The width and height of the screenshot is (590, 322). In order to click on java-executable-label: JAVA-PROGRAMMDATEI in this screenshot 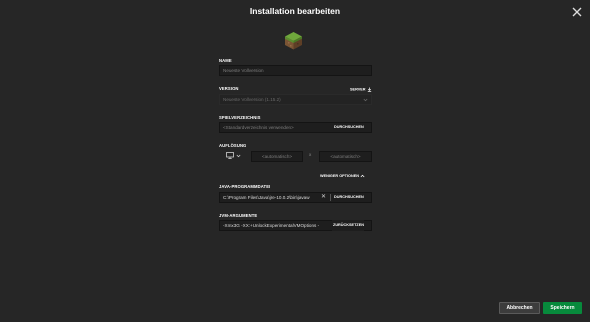, I will do `click(245, 186)`.